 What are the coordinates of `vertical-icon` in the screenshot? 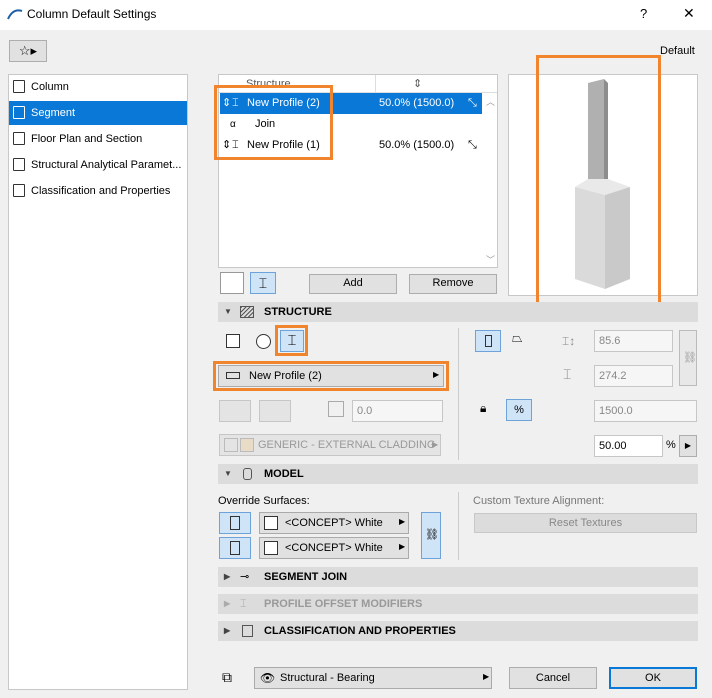 It's located at (488, 341).